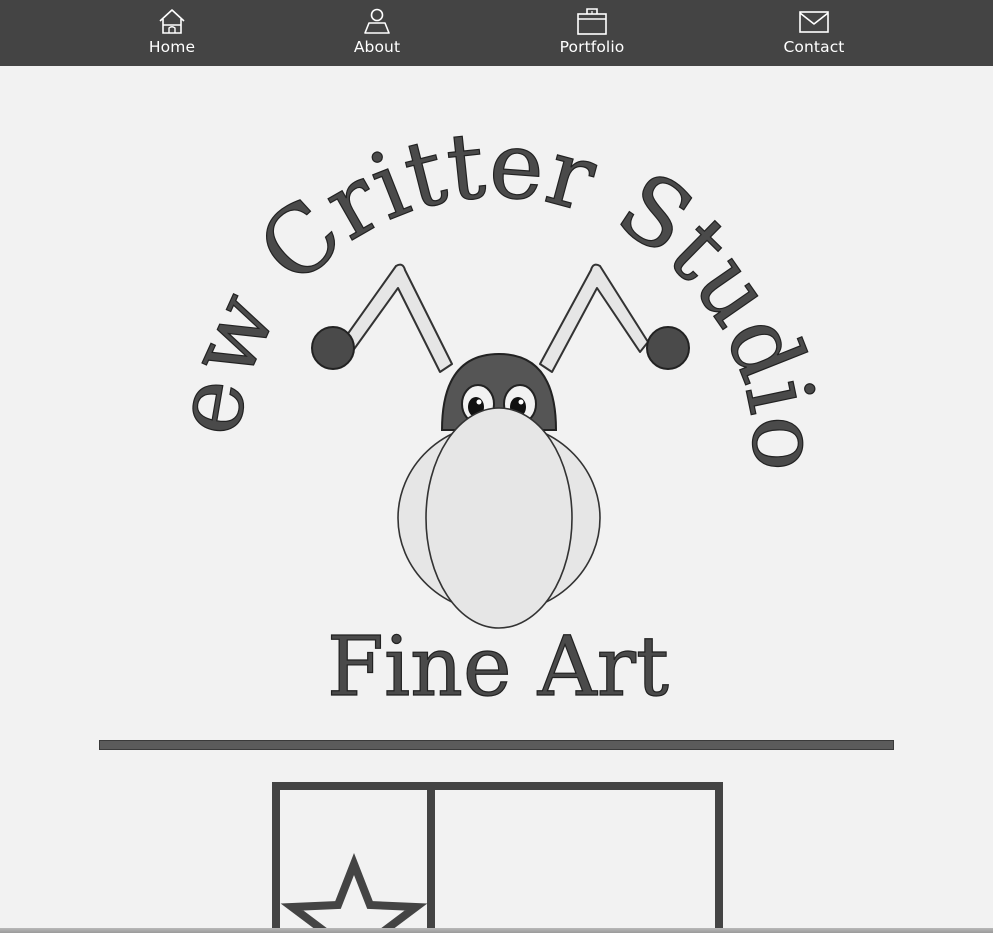 The width and height of the screenshot is (993, 933). I want to click on nav-home: Home, so click(172, 33).